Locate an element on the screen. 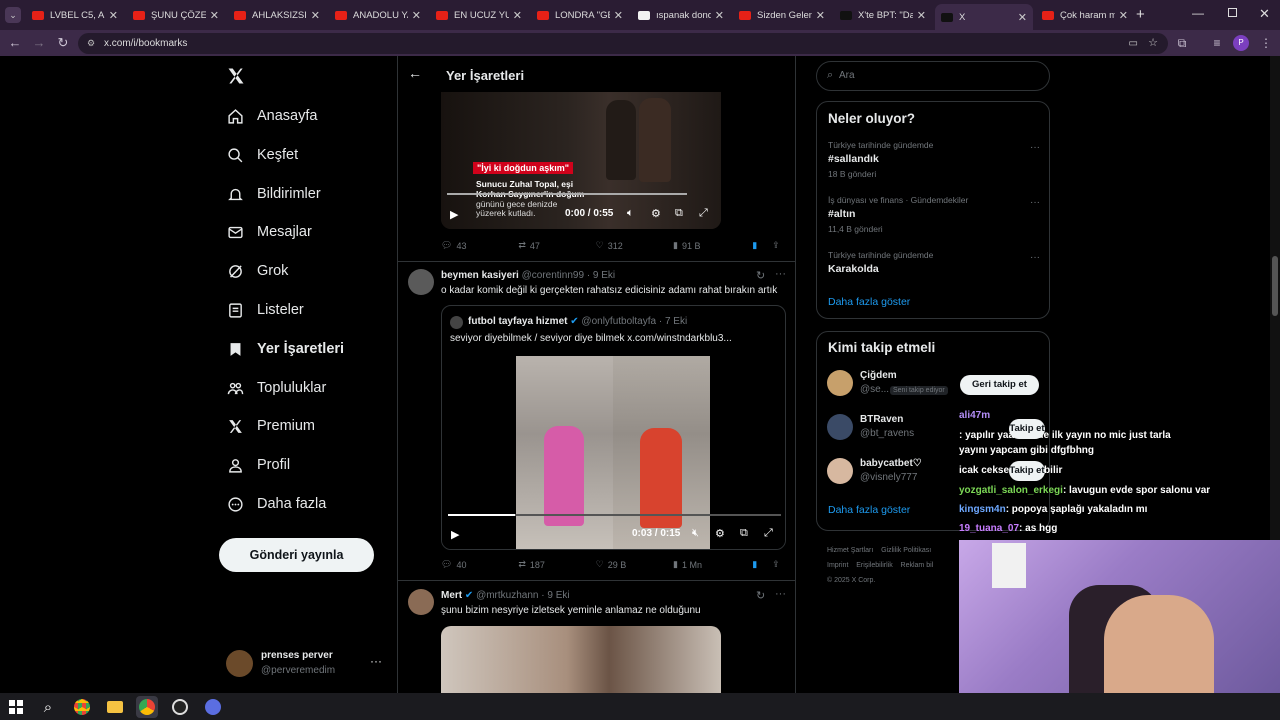 The image size is (1280, 720). footer-link: Hizmet Şartları is located at coordinates (850, 550).